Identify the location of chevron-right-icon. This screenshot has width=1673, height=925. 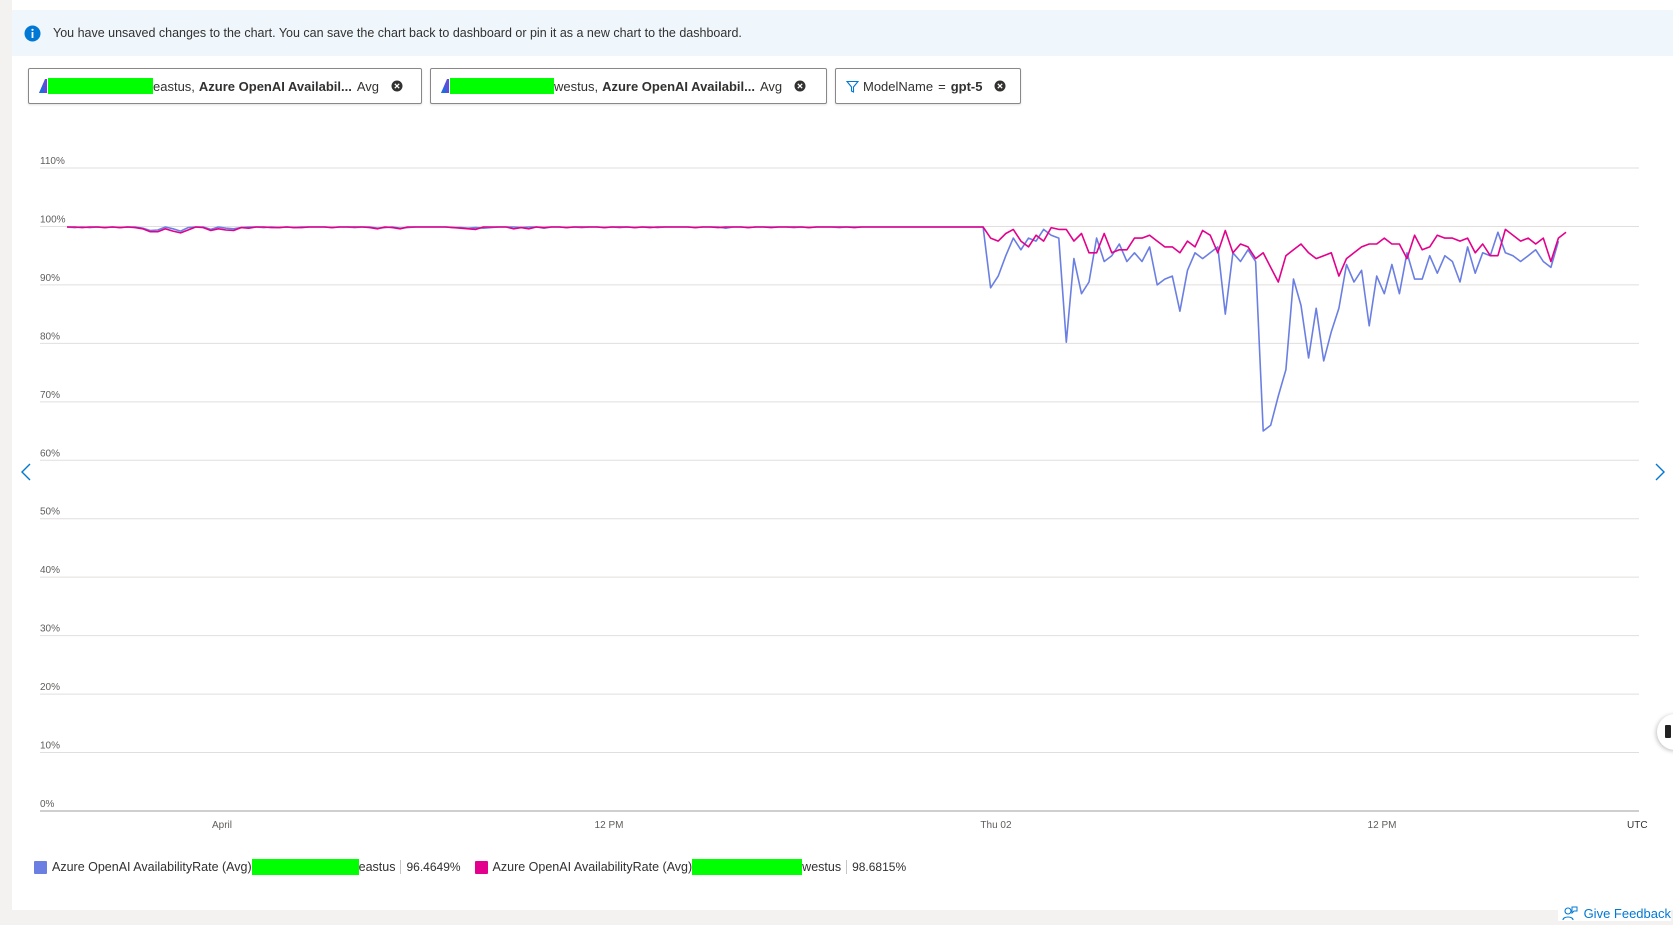
(1660, 472).